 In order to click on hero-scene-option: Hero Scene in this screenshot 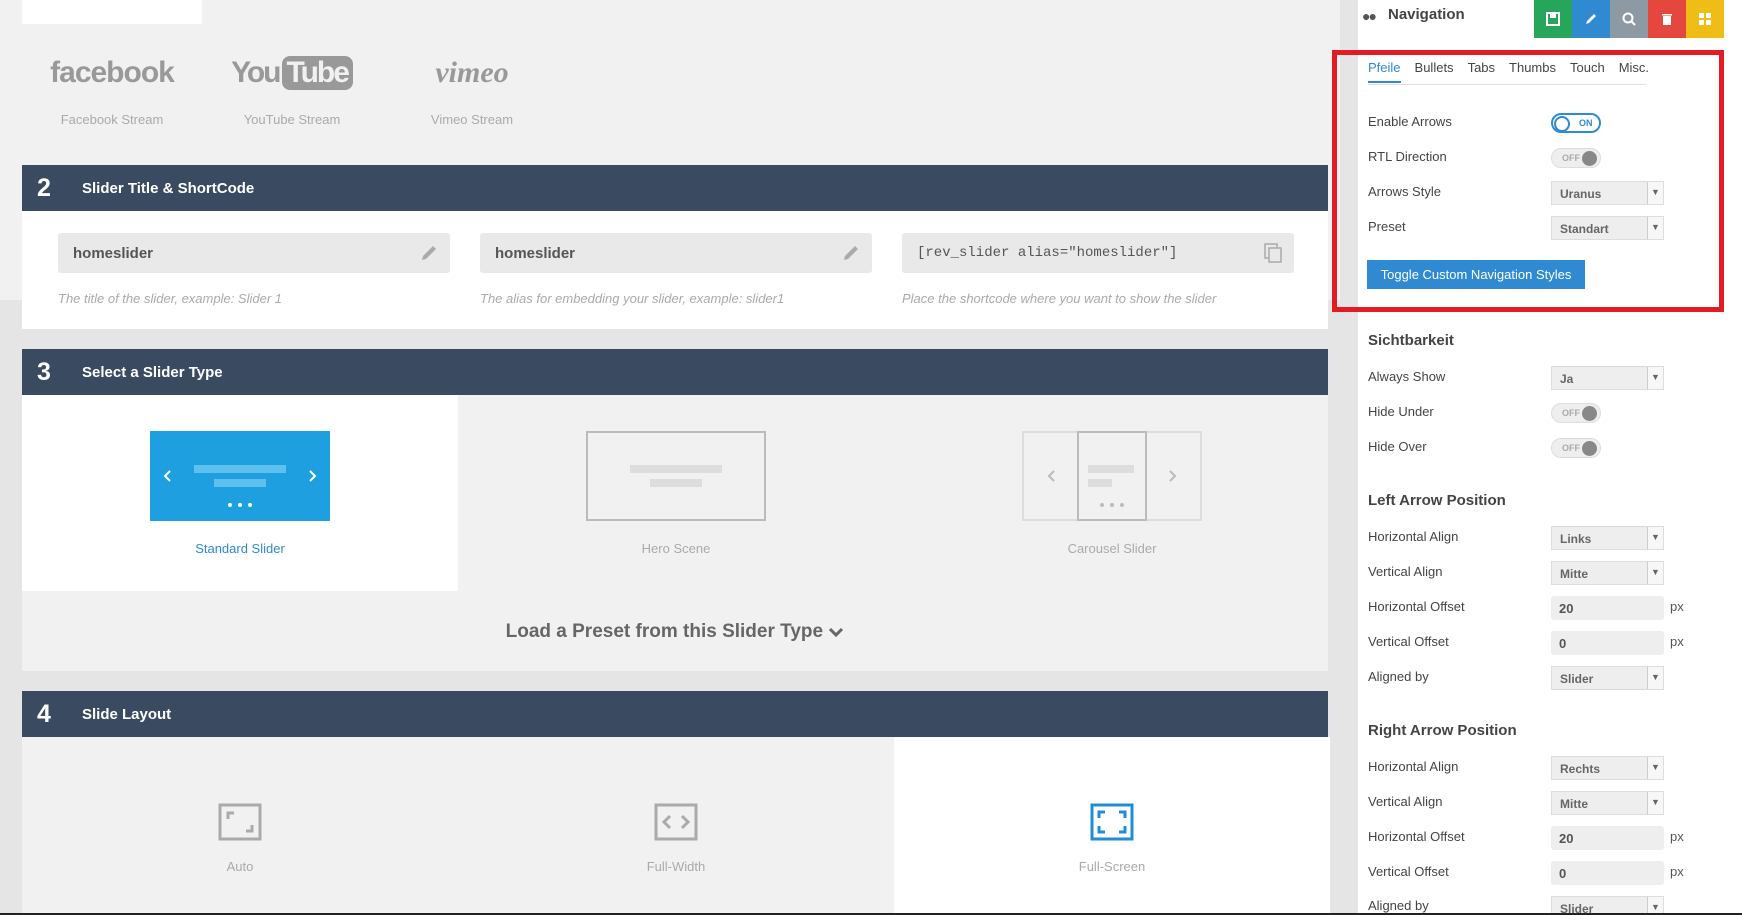, I will do `click(676, 493)`.